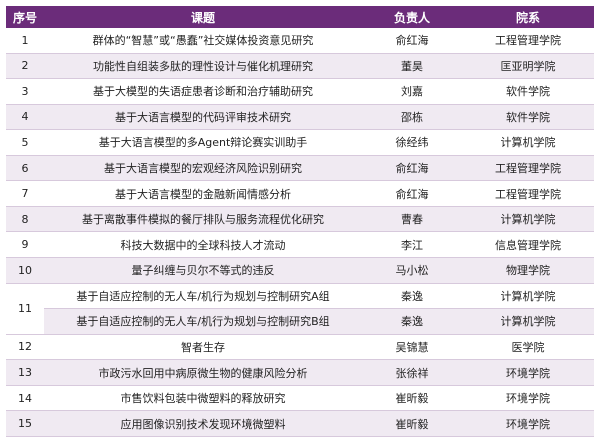  I want to click on cell-leader: 董昊, so click(412, 66).